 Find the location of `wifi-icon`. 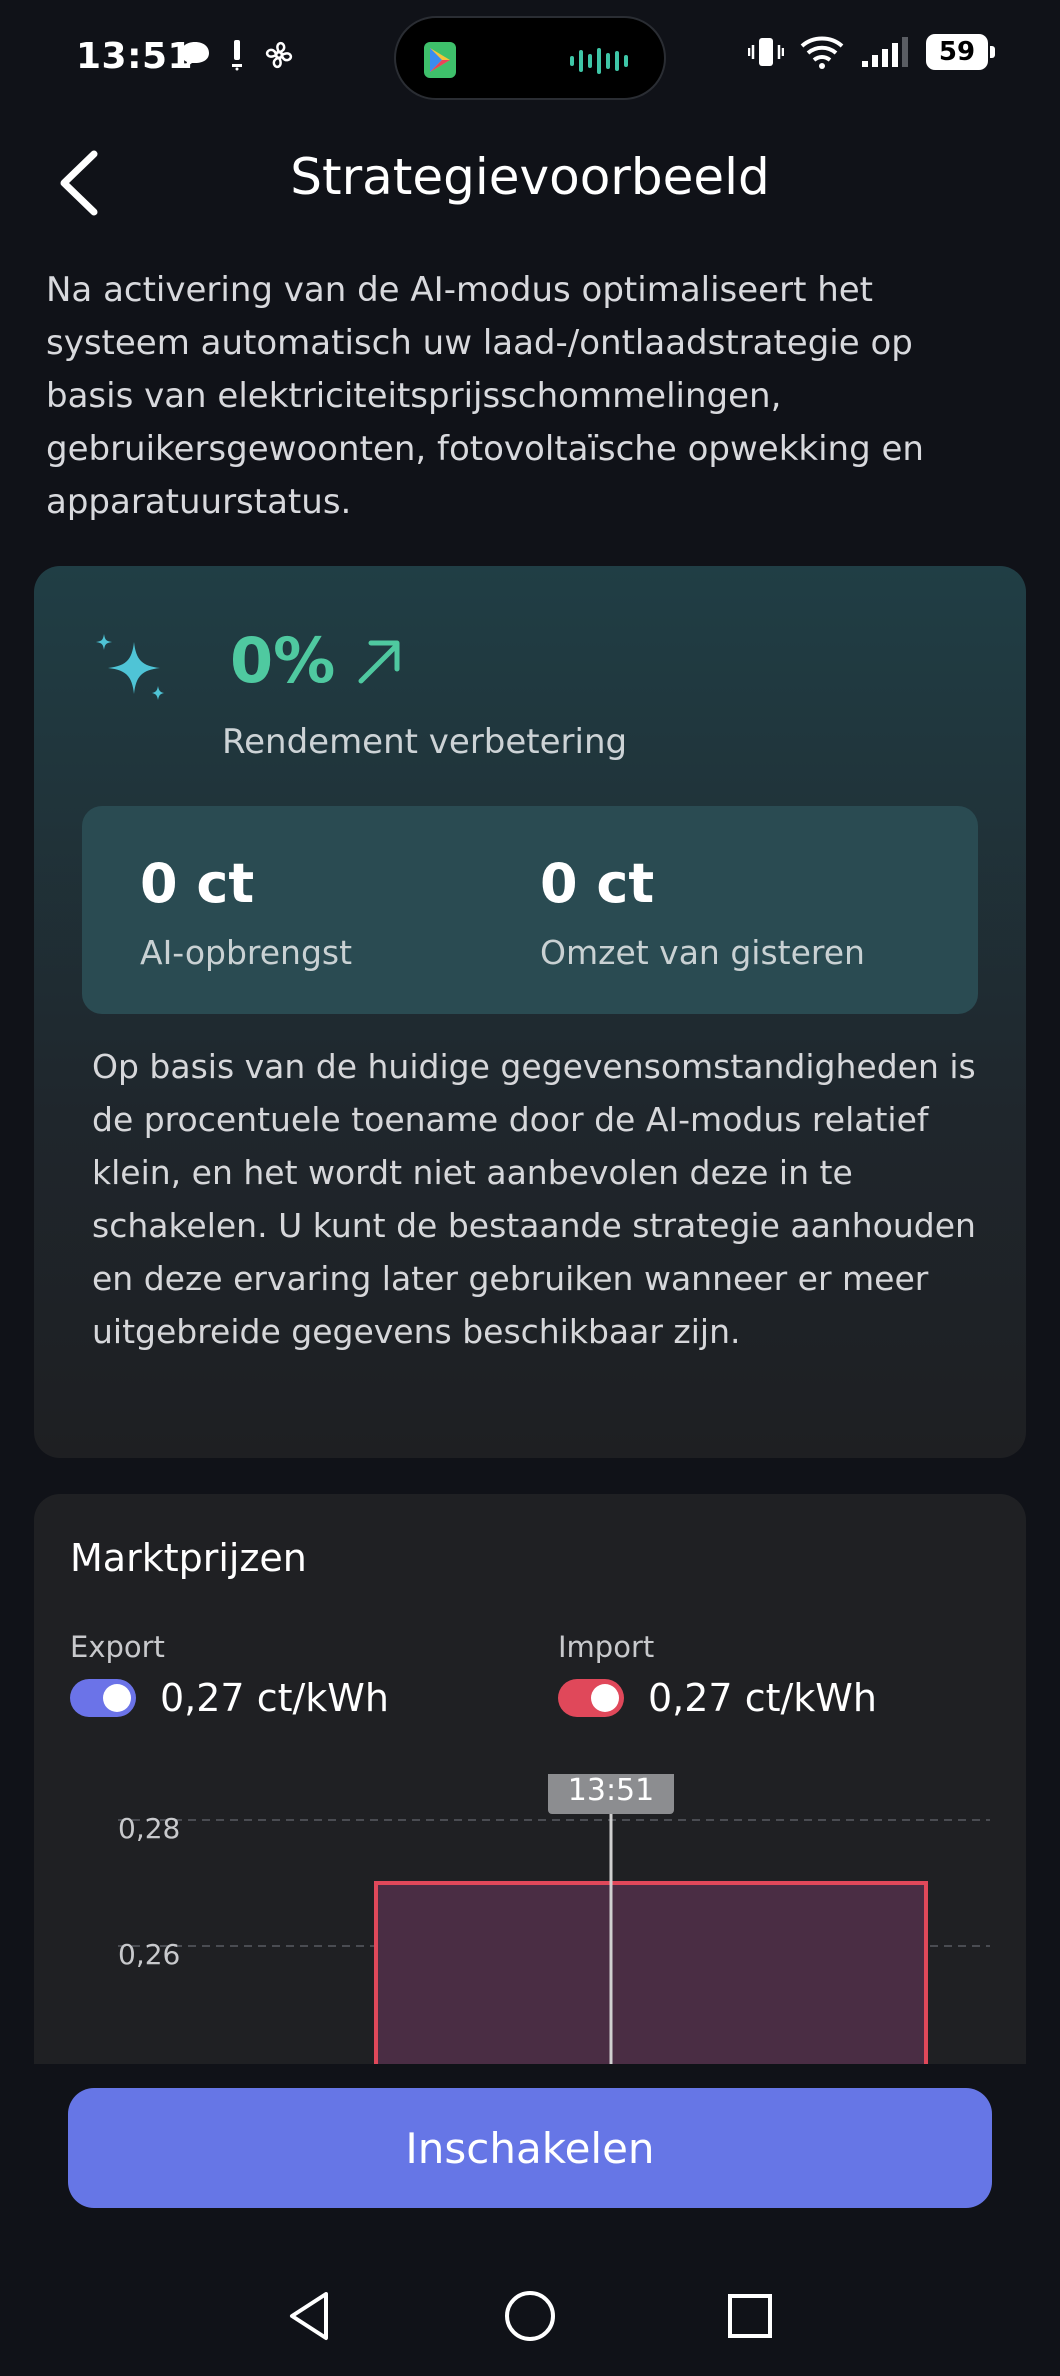

wifi-icon is located at coordinates (822, 52).